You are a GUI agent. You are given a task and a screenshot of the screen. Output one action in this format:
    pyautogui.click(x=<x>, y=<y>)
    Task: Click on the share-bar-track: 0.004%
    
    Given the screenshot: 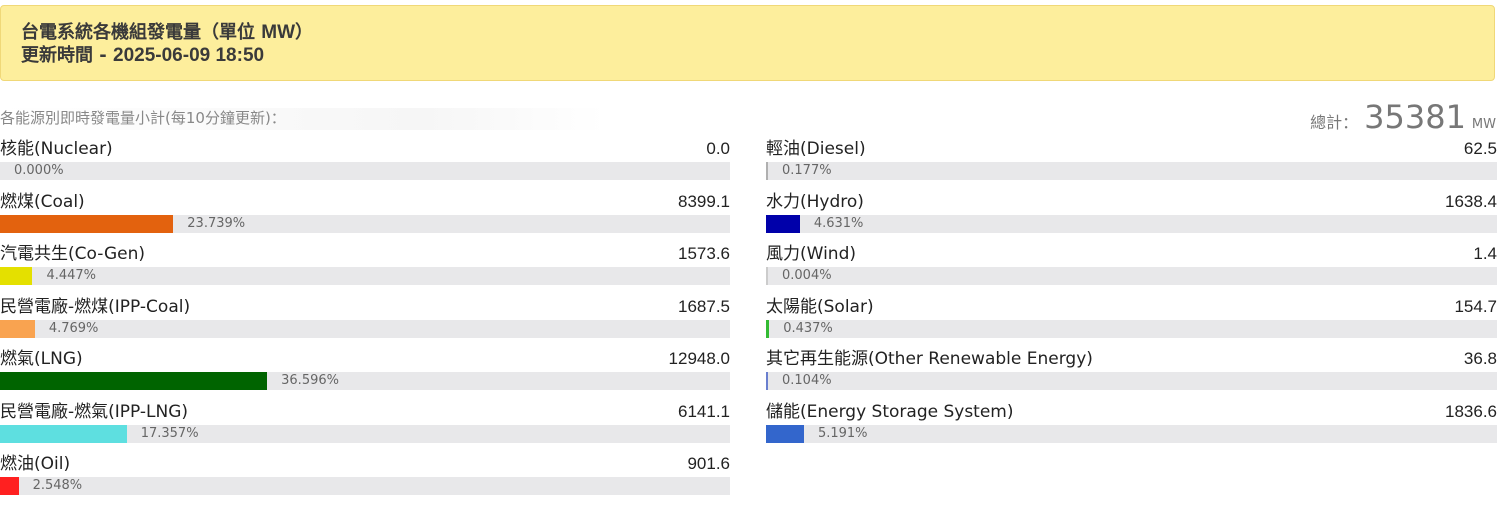 What is the action you would take?
    pyautogui.click(x=1131, y=276)
    